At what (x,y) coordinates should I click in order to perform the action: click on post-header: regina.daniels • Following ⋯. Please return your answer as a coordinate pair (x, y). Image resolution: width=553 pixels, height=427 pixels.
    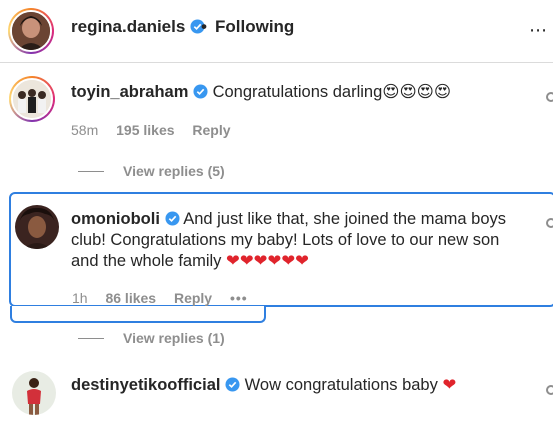
    Looking at the image, I should click on (276, 31).